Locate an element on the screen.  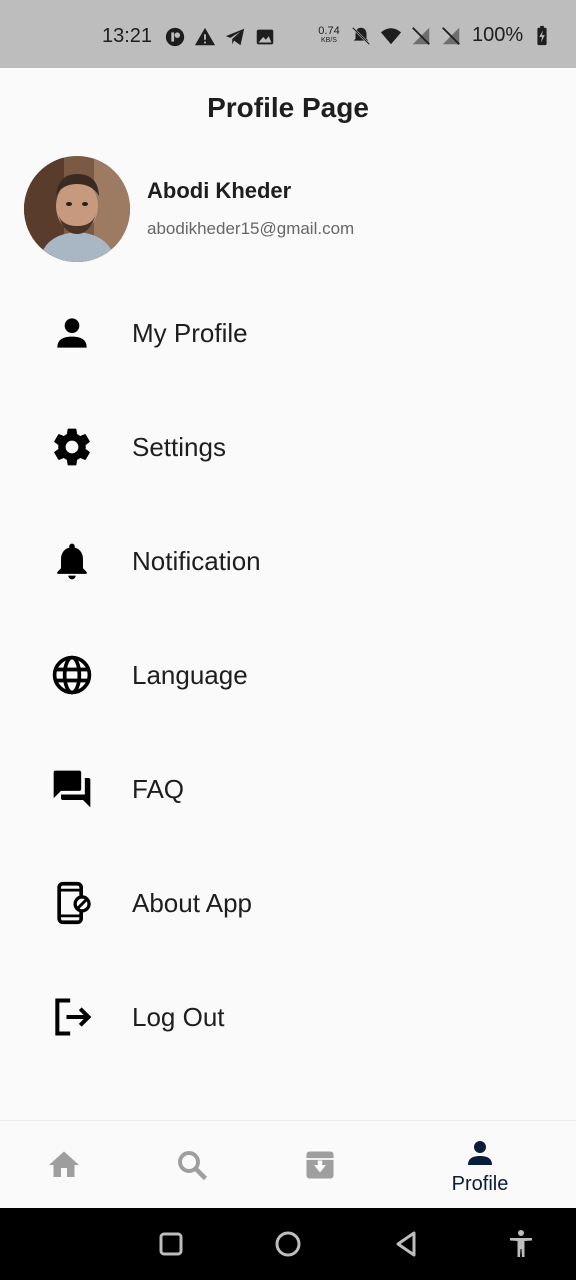
nav-home is located at coordinates (64, 1165).